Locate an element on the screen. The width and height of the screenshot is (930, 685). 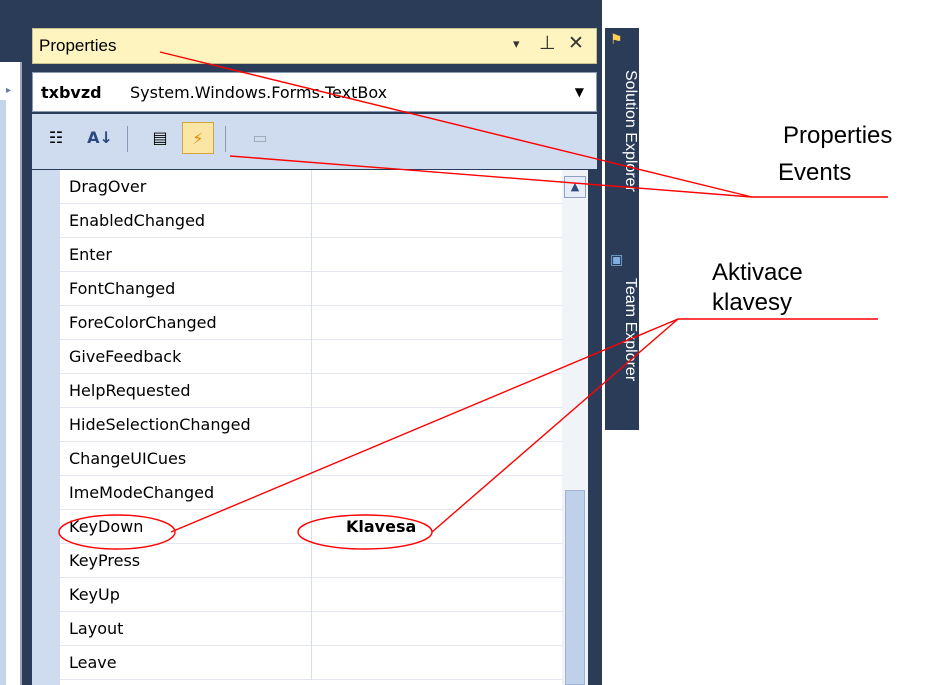
highlight-keydown is located at coordinates (117, 532).